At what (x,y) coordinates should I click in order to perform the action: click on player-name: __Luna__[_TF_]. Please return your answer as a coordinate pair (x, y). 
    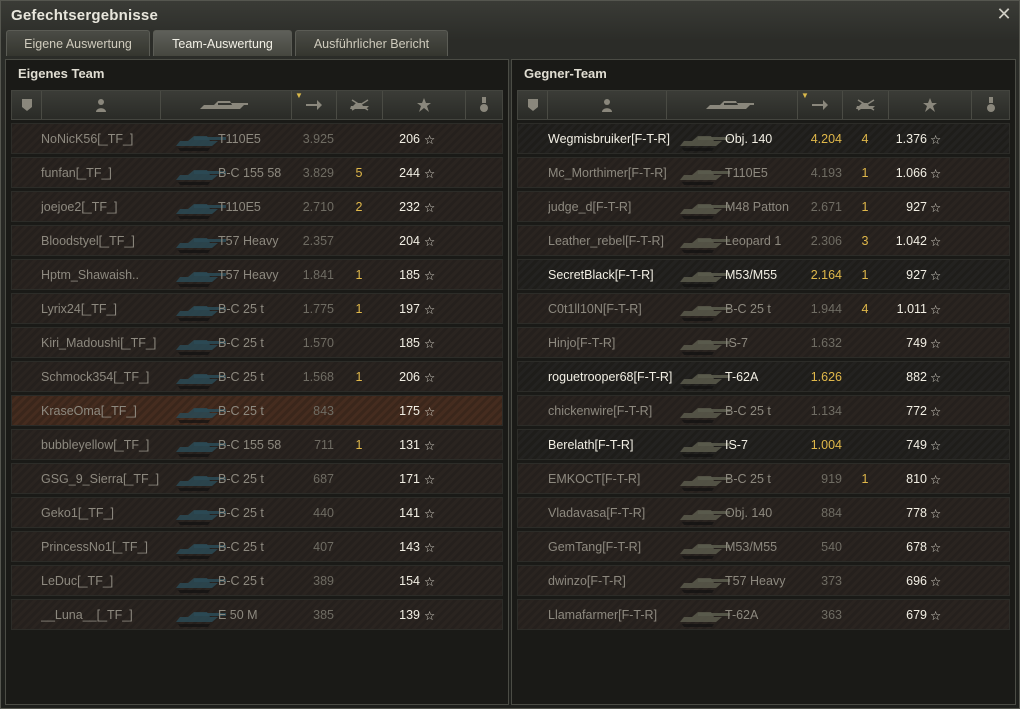
    Looking at the image, I should click on (87, 615).